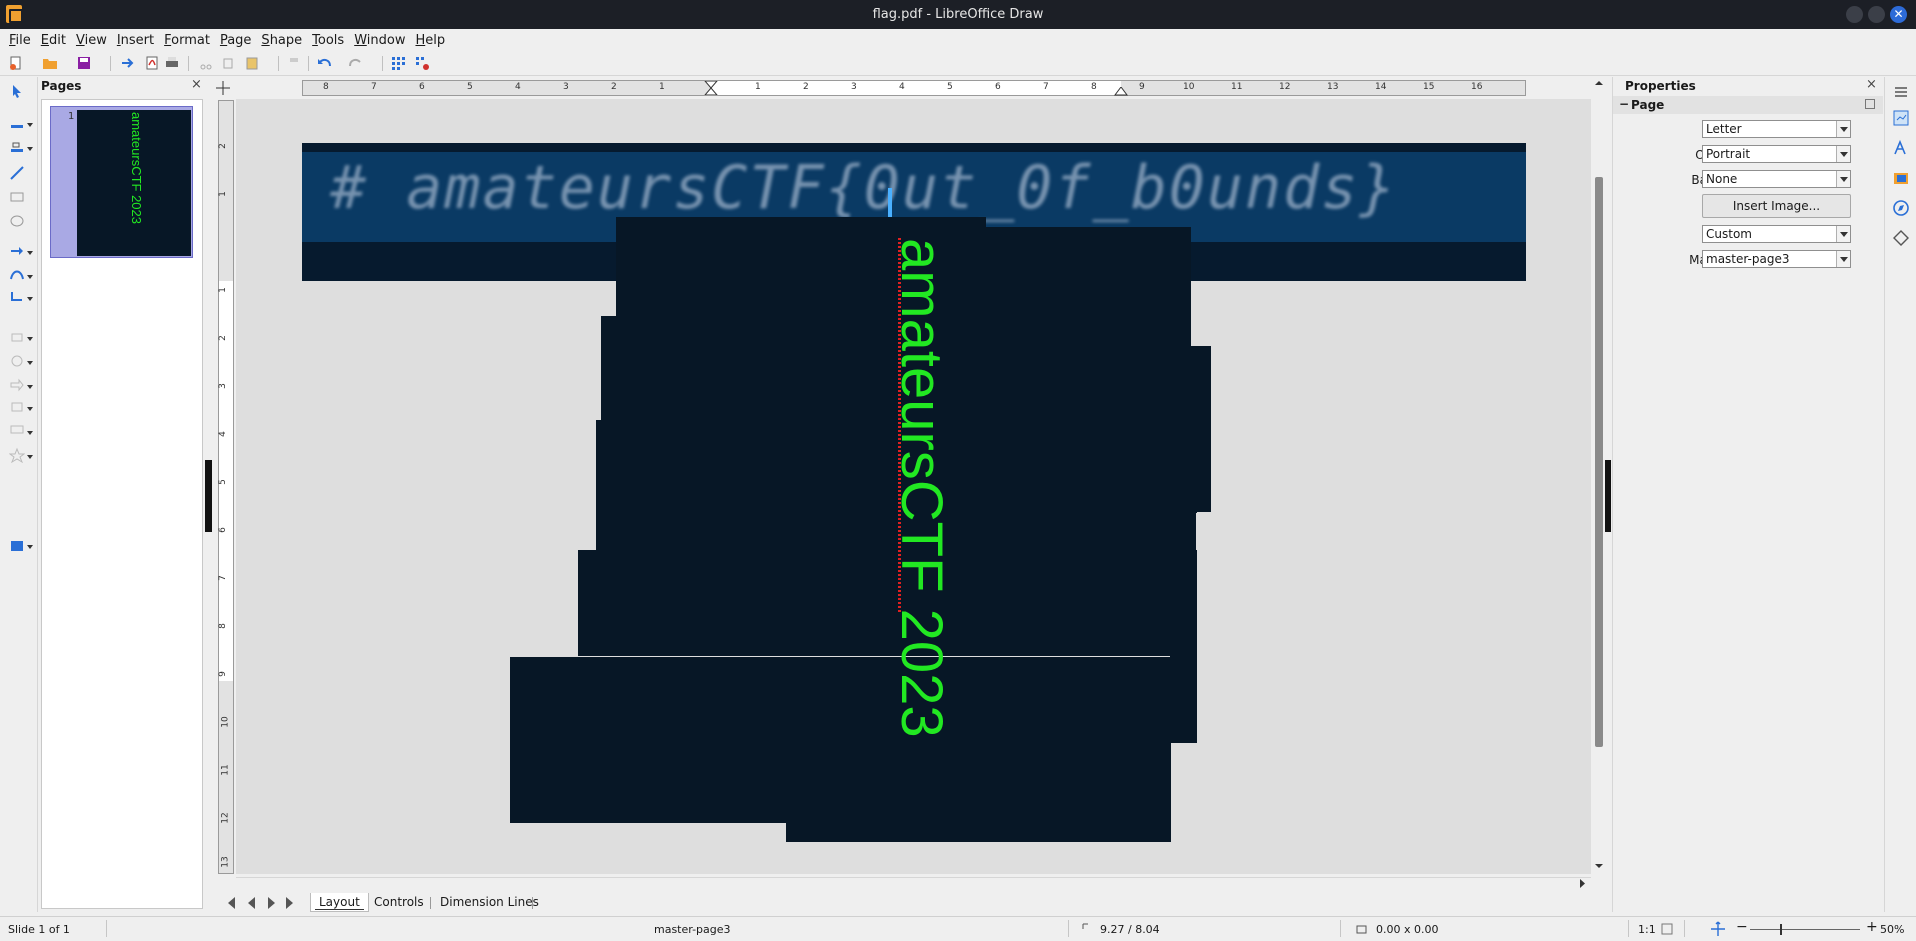 This screenshot has width=1916, height=941. I want to click on curve-tool-icon, so click(17, 275).